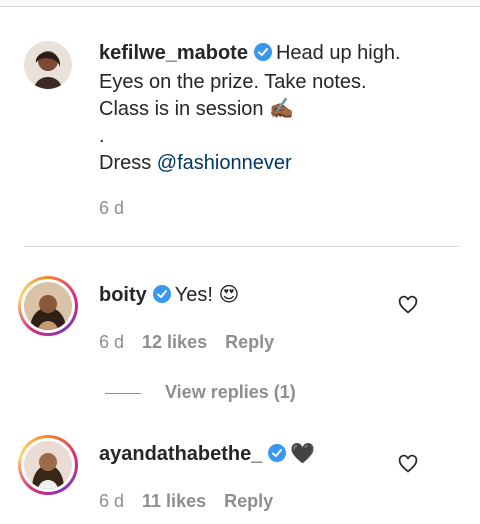 Image resolution: width=480 pixels, height=524 pixels. I want to click on likes-count: 12 likes, so click(174, 342).